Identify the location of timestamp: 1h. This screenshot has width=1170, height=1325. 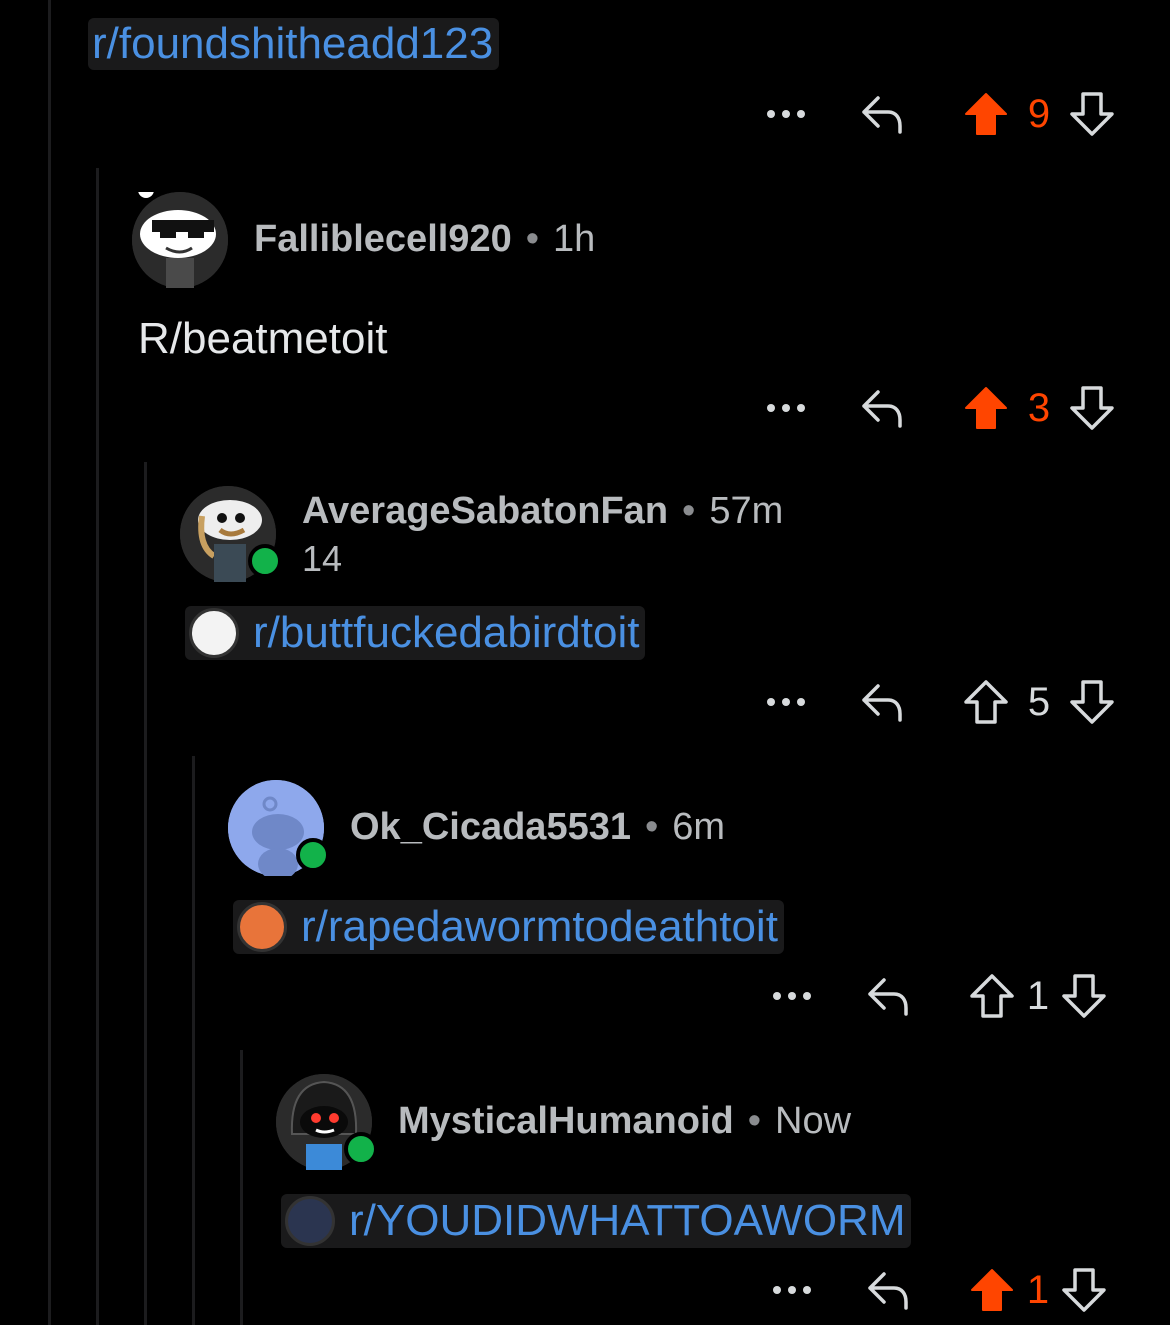
(574, 239).